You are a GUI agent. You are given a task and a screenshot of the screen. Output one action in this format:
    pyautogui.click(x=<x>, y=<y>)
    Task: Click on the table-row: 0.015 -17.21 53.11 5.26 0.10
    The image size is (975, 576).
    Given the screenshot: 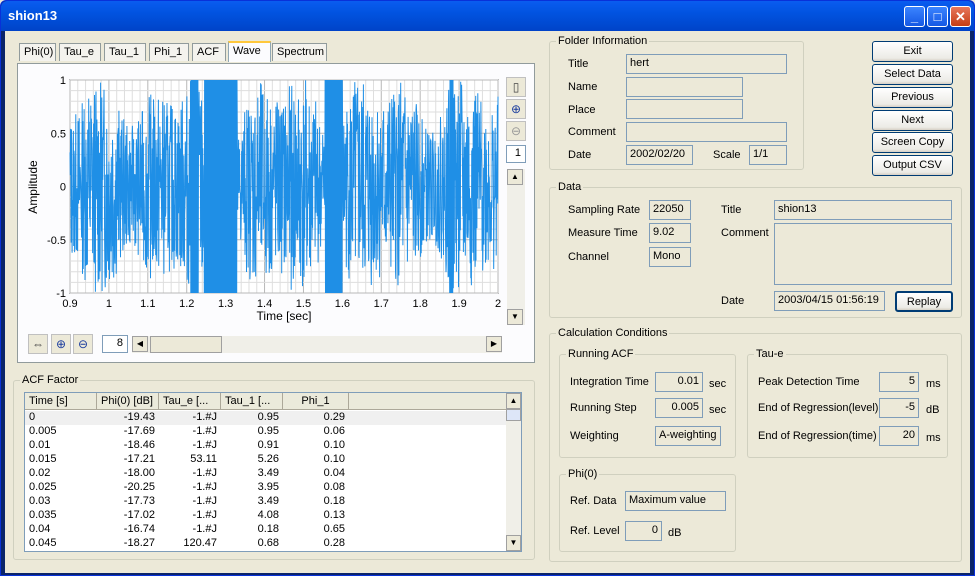 What is the action you would take?
    pyautogui.click(x=266, y=460)
    